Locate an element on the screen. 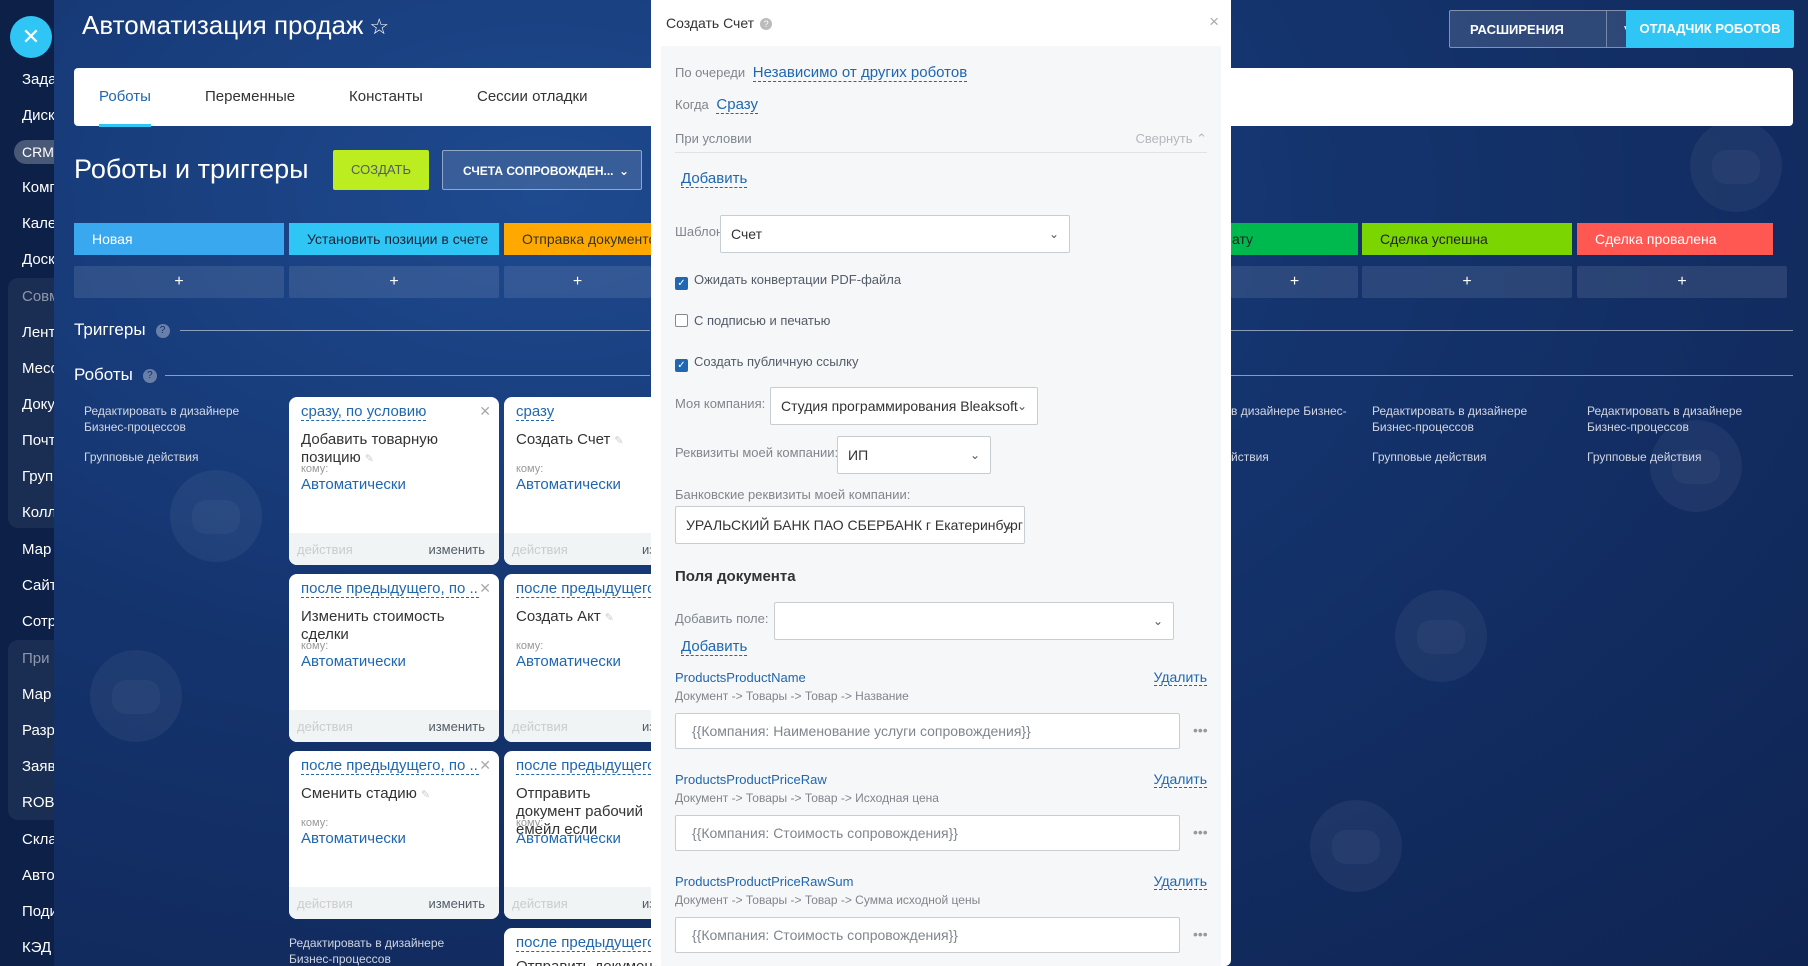 Image resolution: width=1808 pixels, height=966 pixels. menu-item: Сотр is located at coordinates (38, 621).